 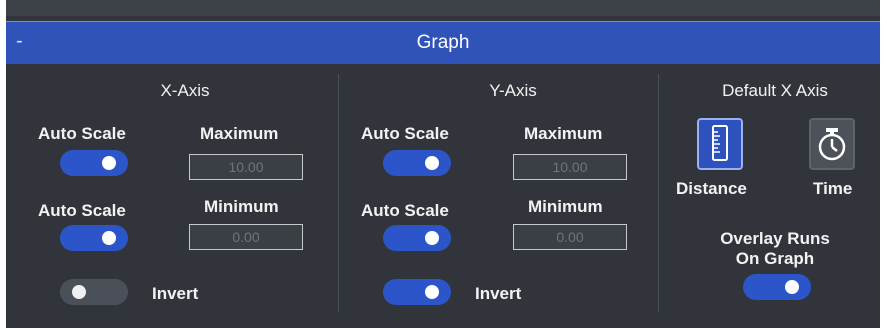 I want to click on overlay-runs-toggle, so click(x=777, y=287).